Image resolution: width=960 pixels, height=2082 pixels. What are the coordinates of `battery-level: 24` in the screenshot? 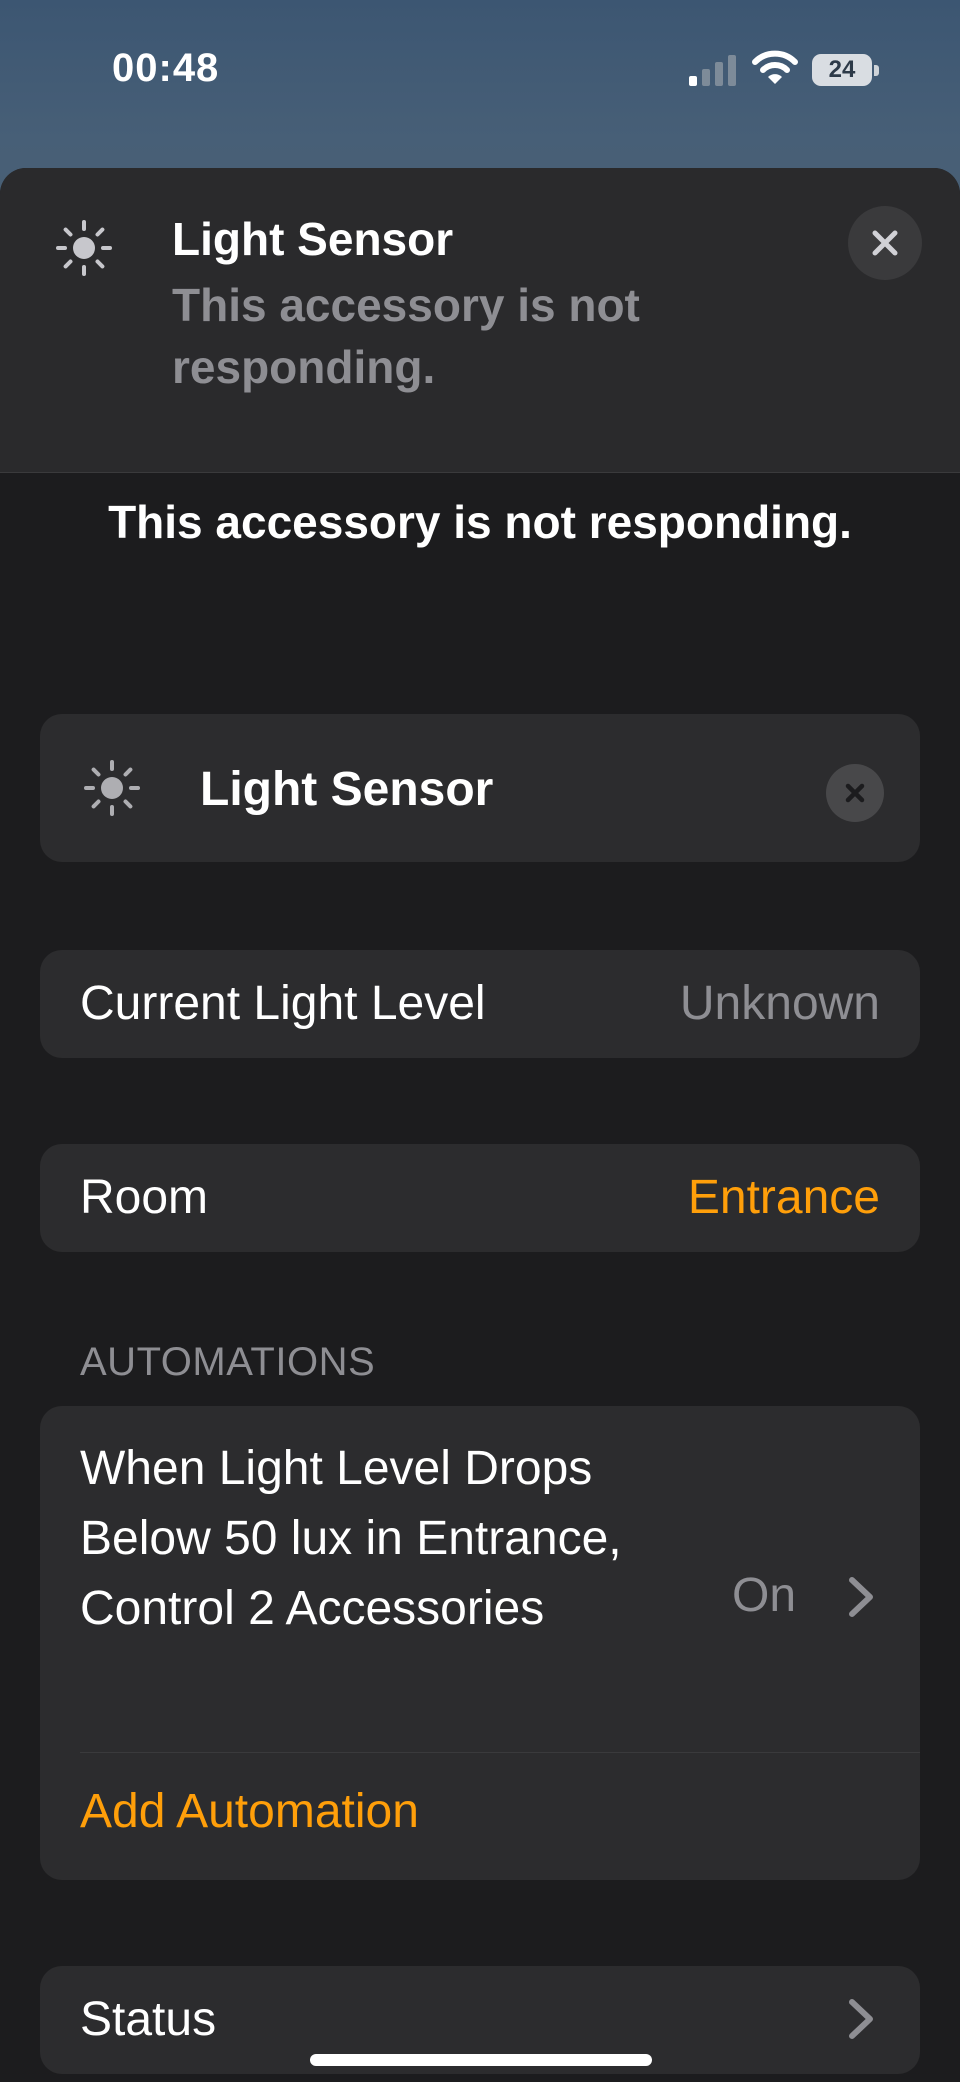 It's located at (842, 70).